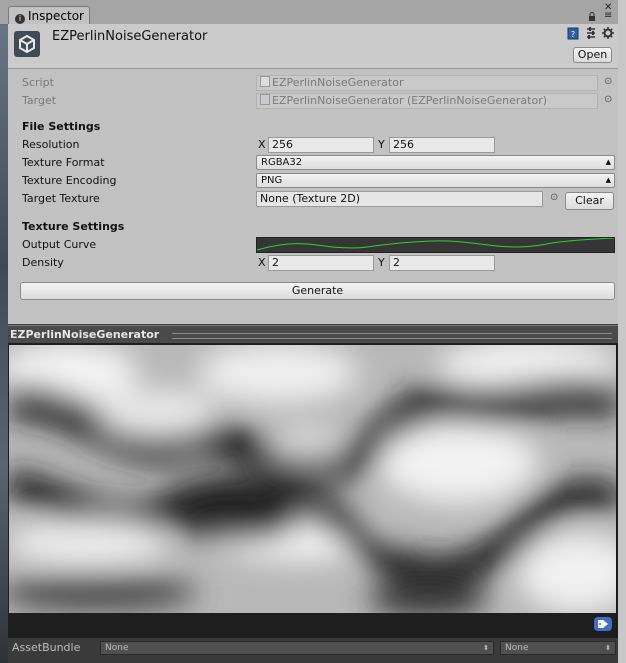 The image size is (626, 663). I want to click on lock-icon, so click(592, 18).